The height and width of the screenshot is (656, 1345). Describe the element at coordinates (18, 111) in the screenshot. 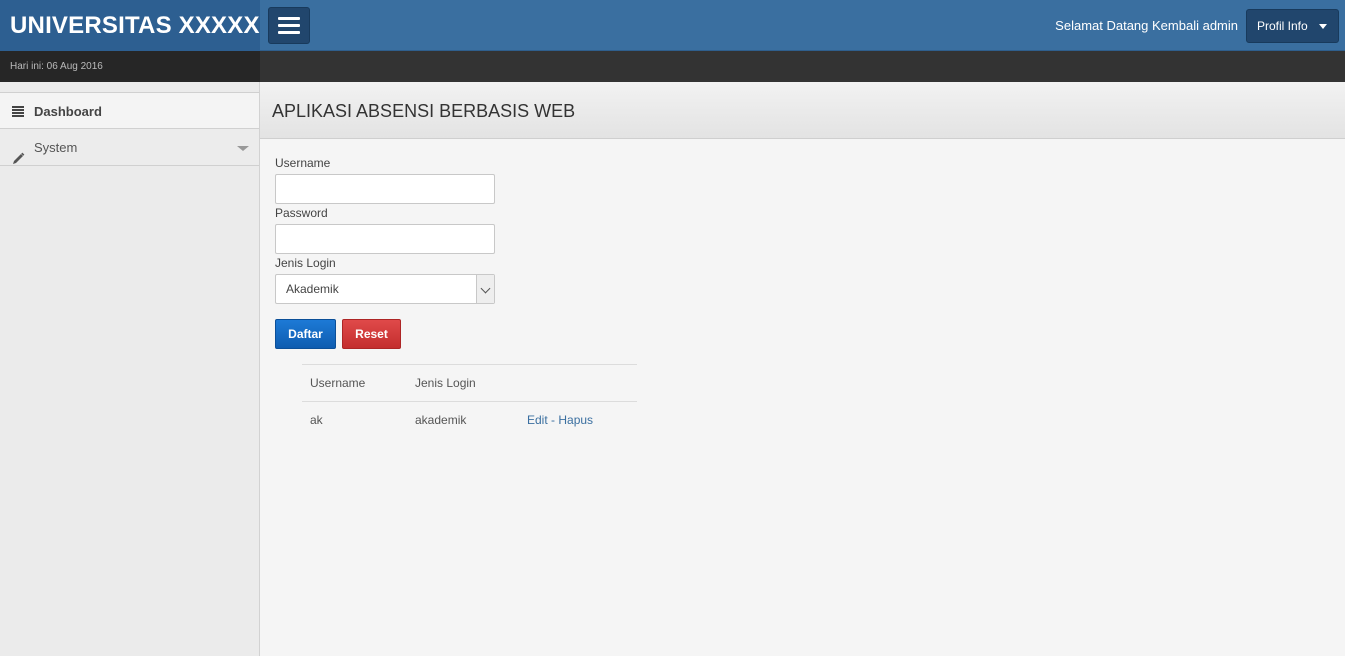

I see `list-icon` at that location.